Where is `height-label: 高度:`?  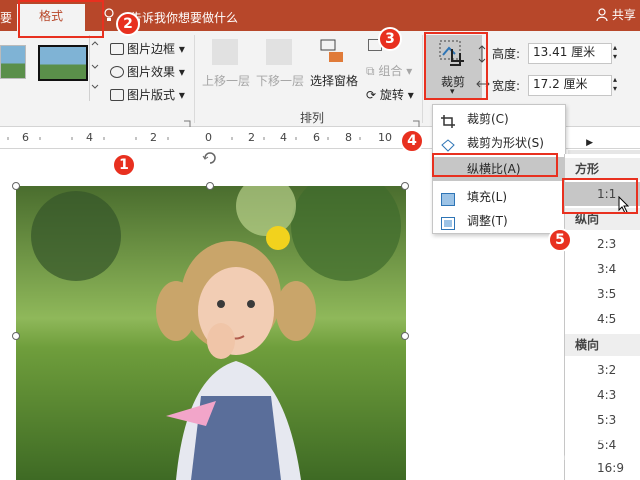 height-label: 高度: is located at coordinates (506, 54).